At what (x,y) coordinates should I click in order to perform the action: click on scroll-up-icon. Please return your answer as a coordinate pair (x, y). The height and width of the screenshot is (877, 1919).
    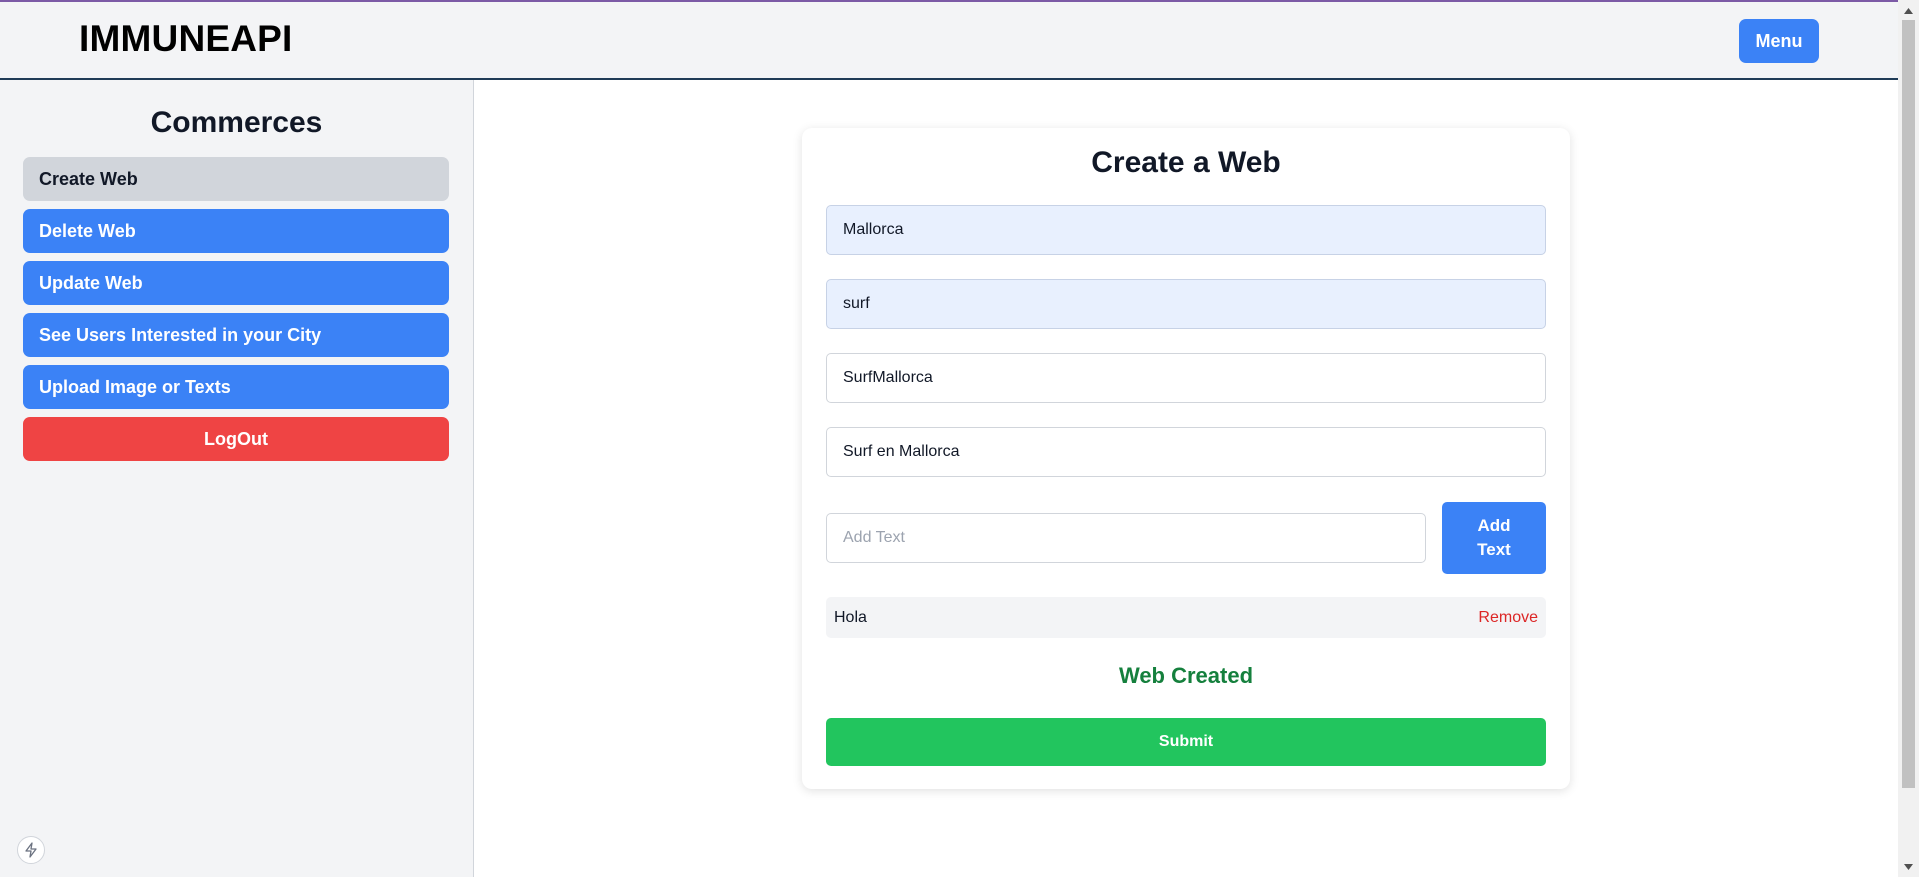
    Looking at the image, I should click on (1908, 10).